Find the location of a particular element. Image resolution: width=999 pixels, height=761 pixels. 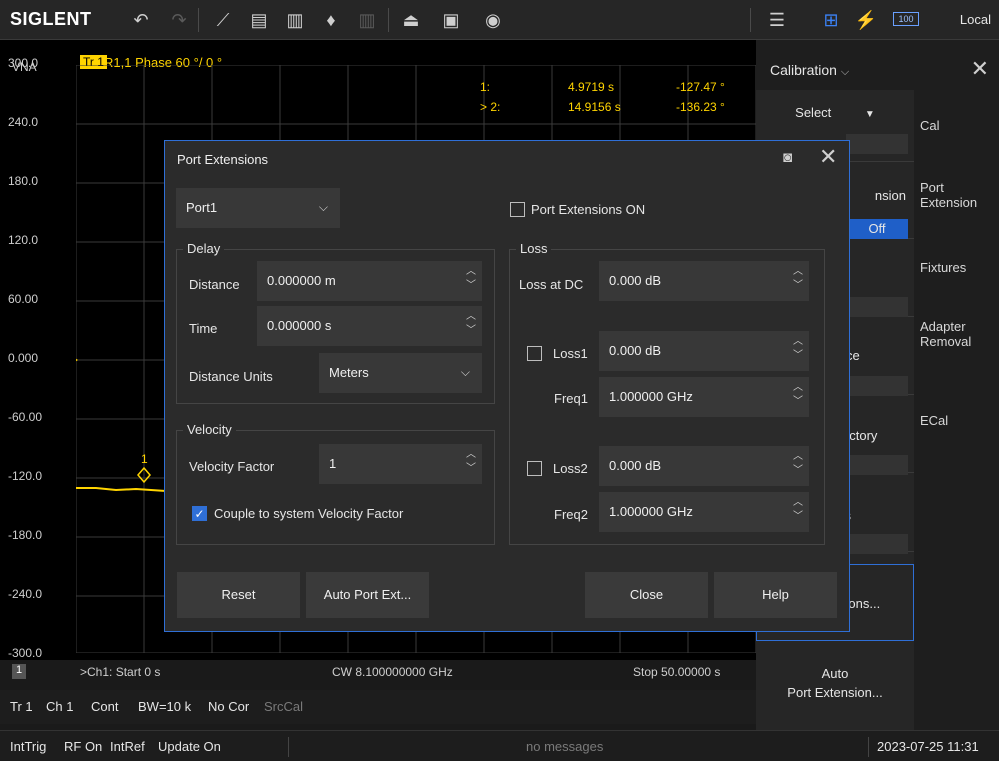

channel-number-badge: 1 is located at coordinates (19, 671).